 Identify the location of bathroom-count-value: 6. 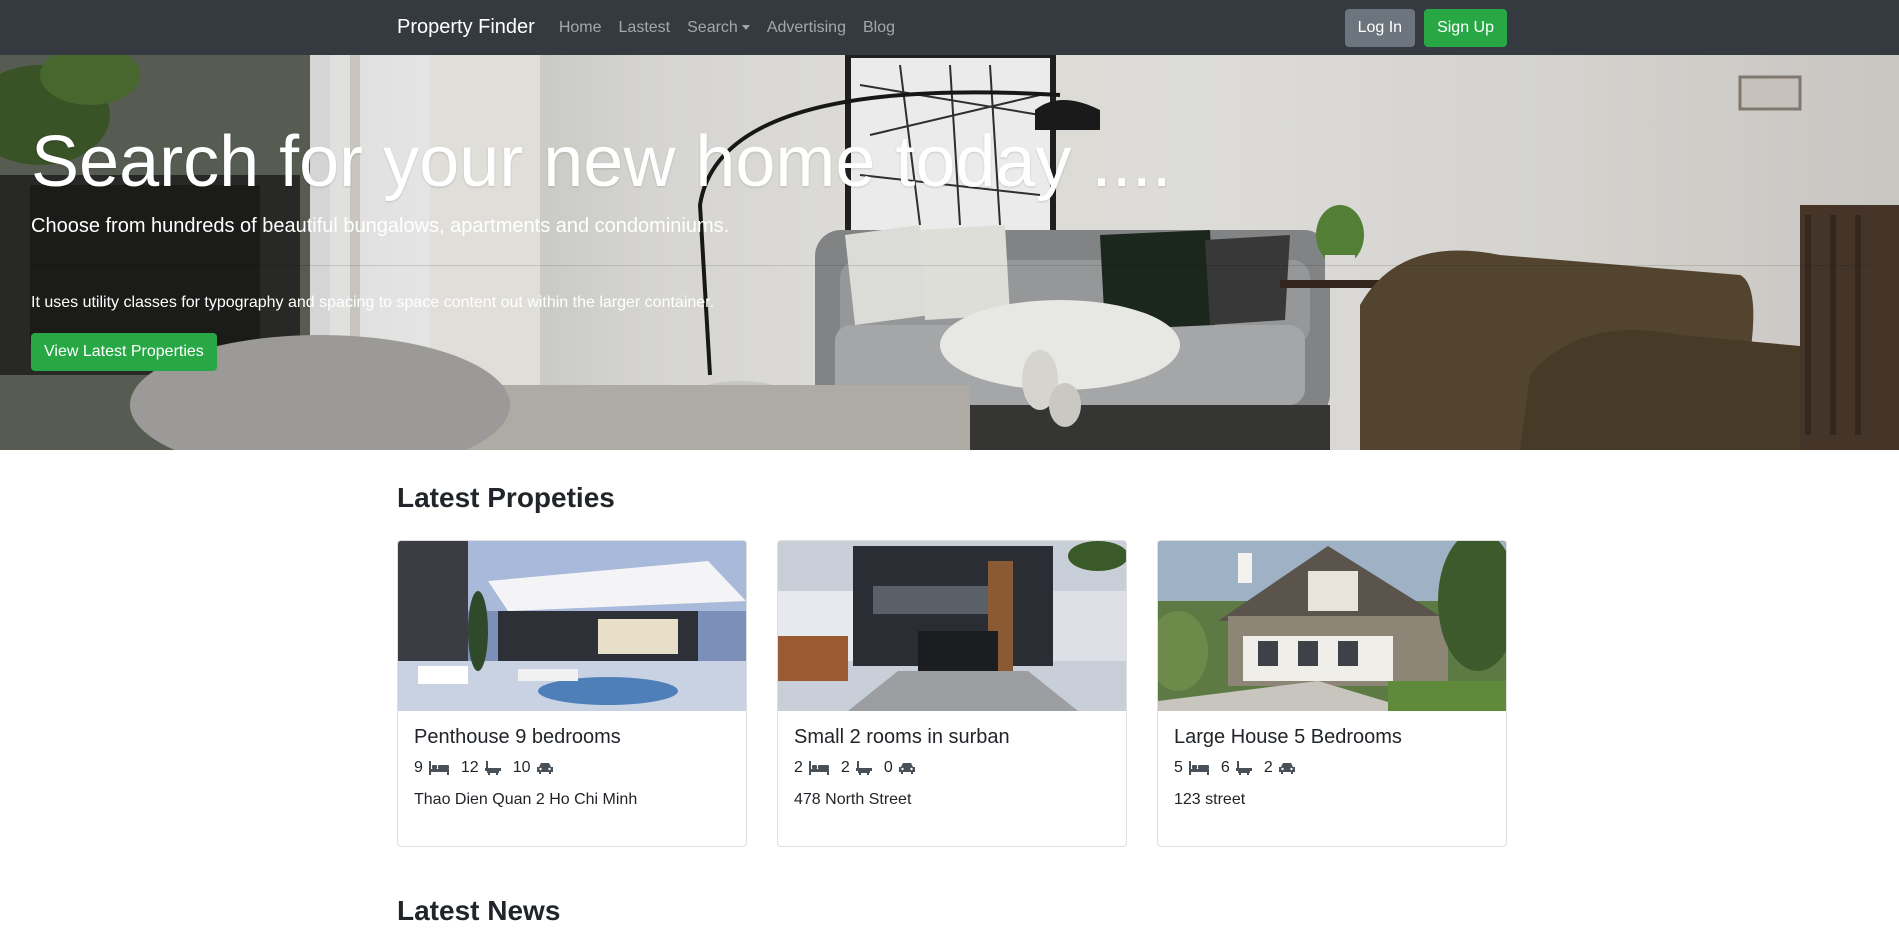
(1225, 767).